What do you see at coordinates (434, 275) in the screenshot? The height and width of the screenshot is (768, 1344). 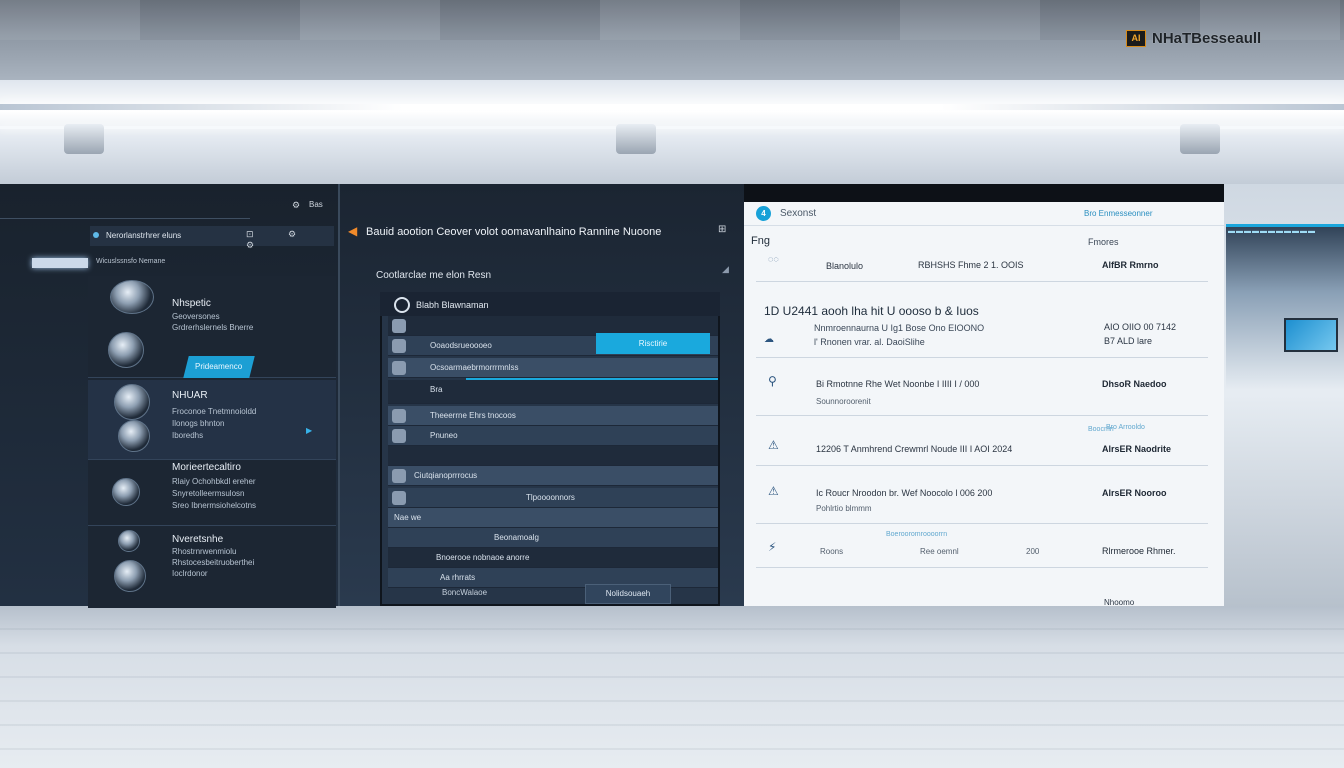 I see `center-section-title: Cootlarclae me elon Resn` at bounding box center [434, 275].